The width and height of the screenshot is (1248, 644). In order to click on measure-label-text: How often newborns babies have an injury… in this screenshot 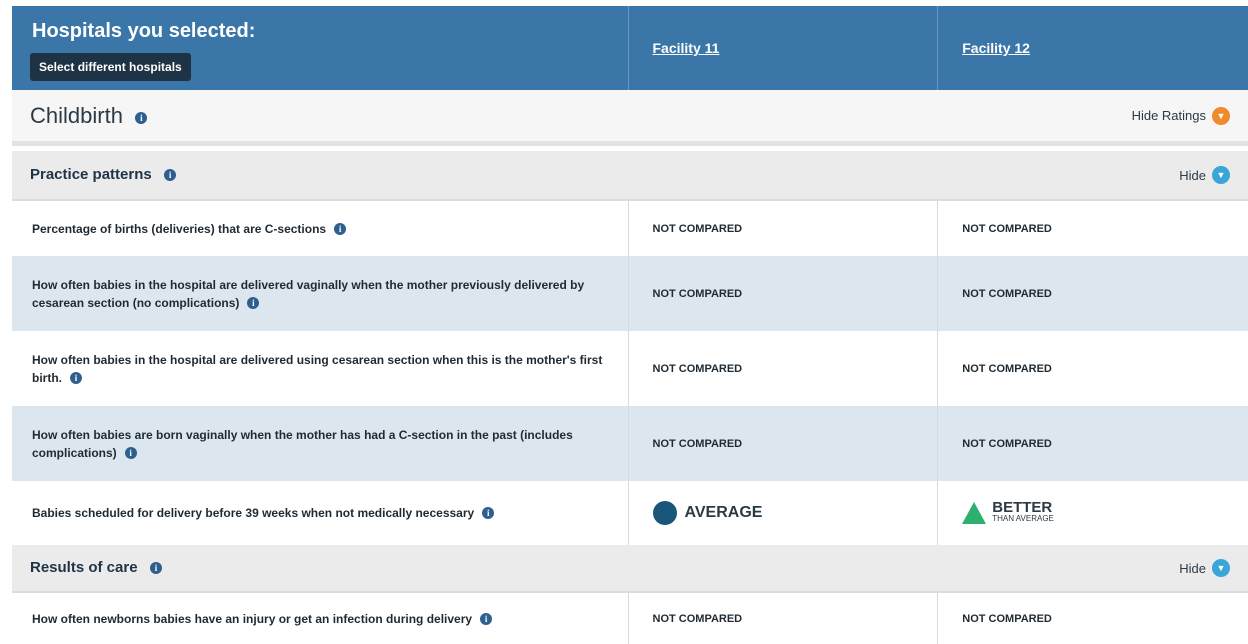, I will do `click(252, 618)`.